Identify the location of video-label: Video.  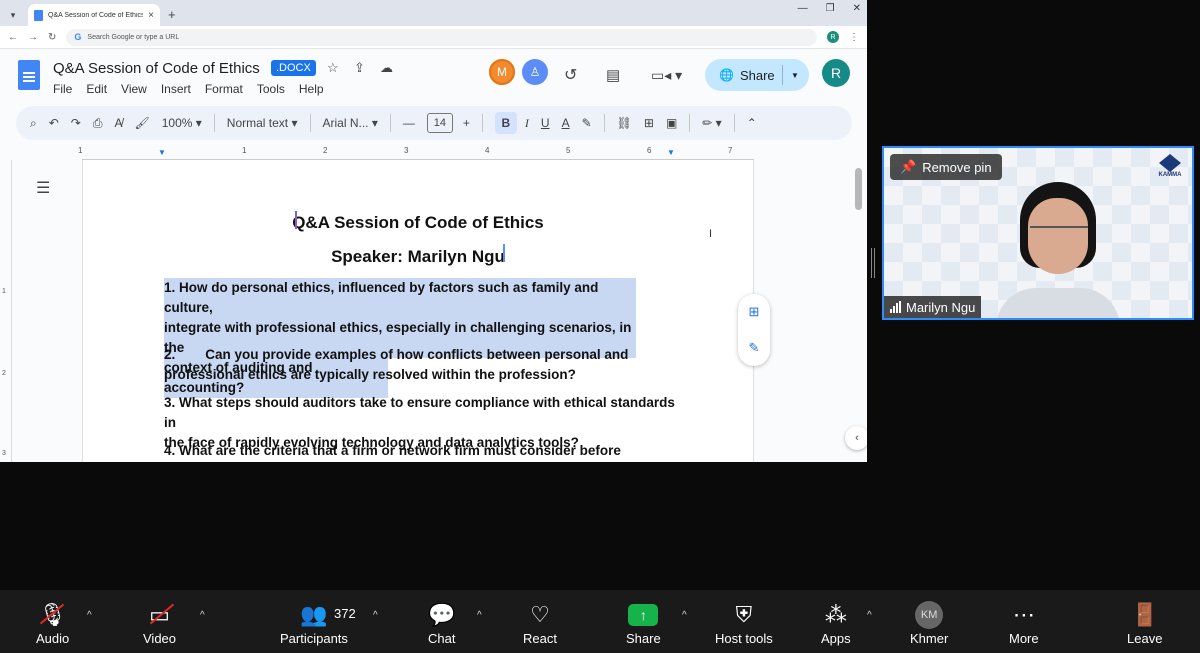
(160, 638).